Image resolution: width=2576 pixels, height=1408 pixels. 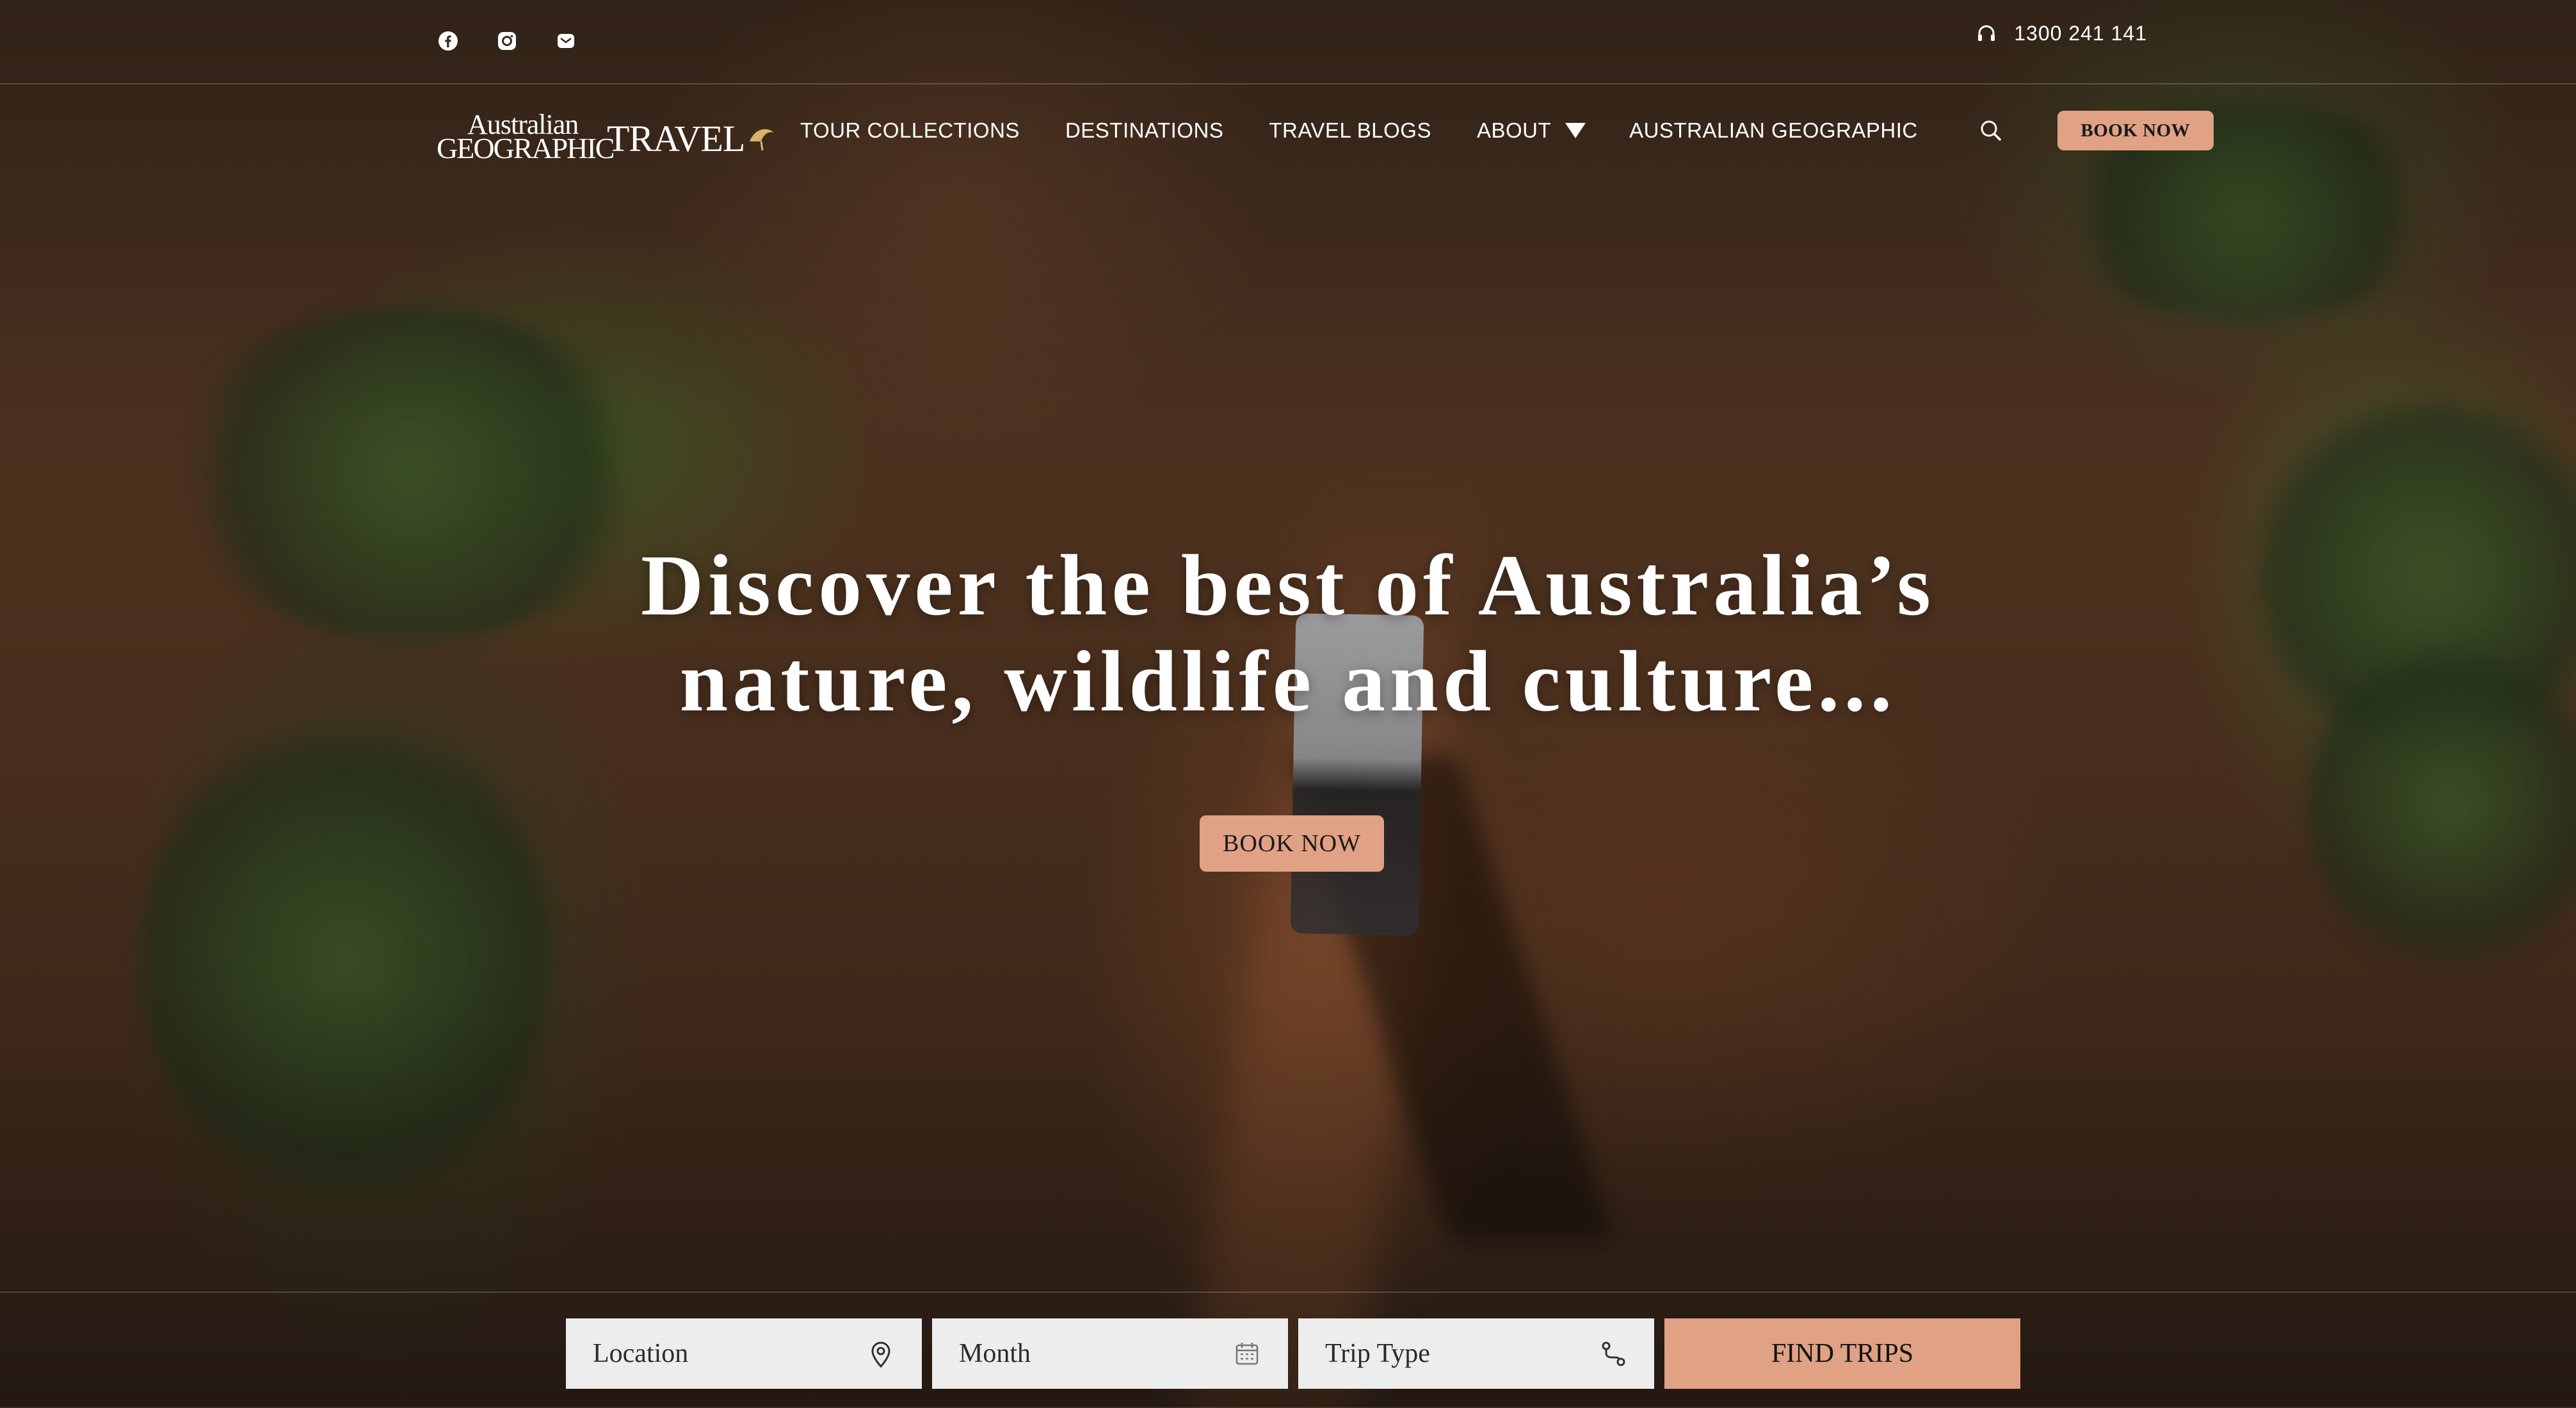 I want to click on mail-icon, so click(x=566, y=41).